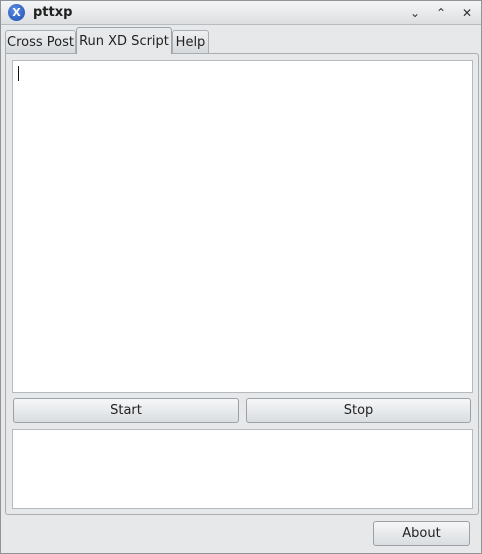  I want to click on window-title: pttxp, so click(53, 12).